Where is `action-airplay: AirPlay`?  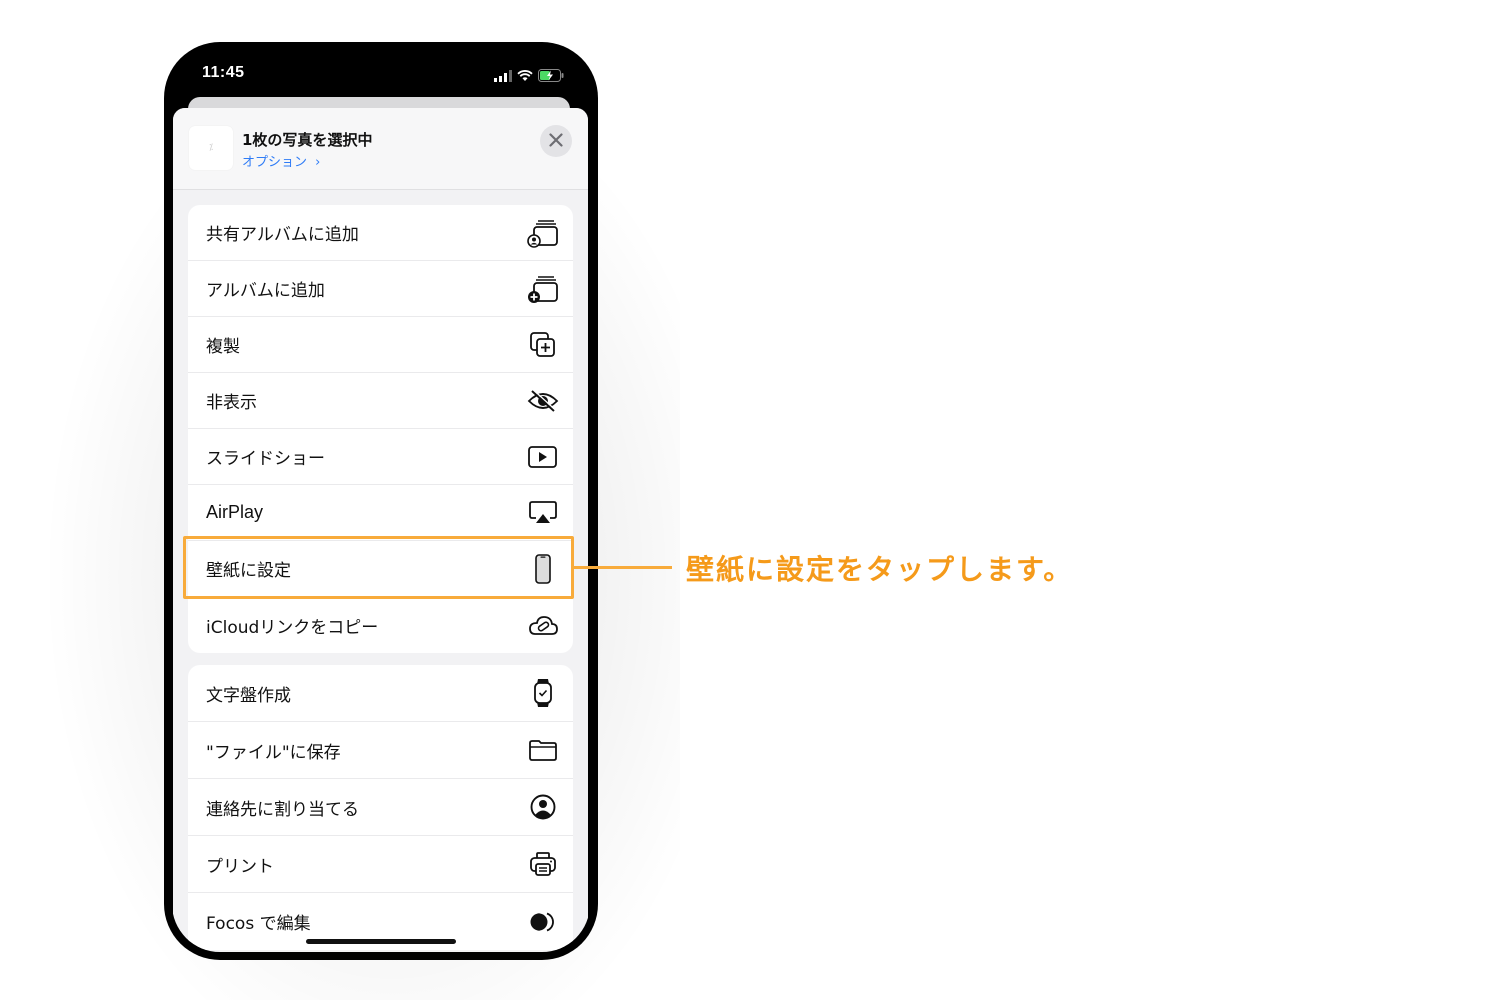 action-airplay: AirPlay is located at coordinates (380, 513).